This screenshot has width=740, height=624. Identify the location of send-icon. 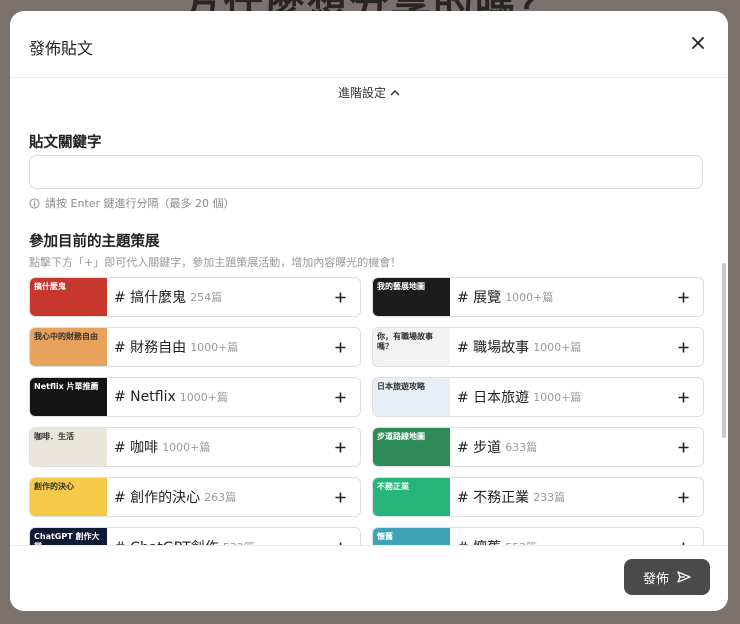
(684, 577).